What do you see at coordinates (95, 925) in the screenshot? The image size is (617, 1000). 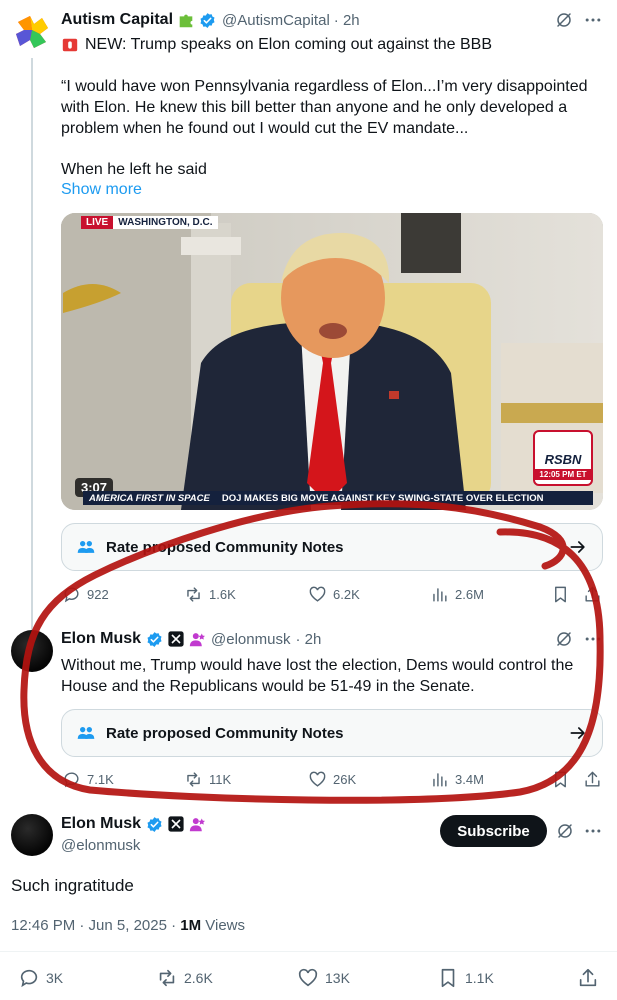 I see `timestamp: 12:46 PM · Jun 5, 2025 ·` at bounding box center [95, 925].